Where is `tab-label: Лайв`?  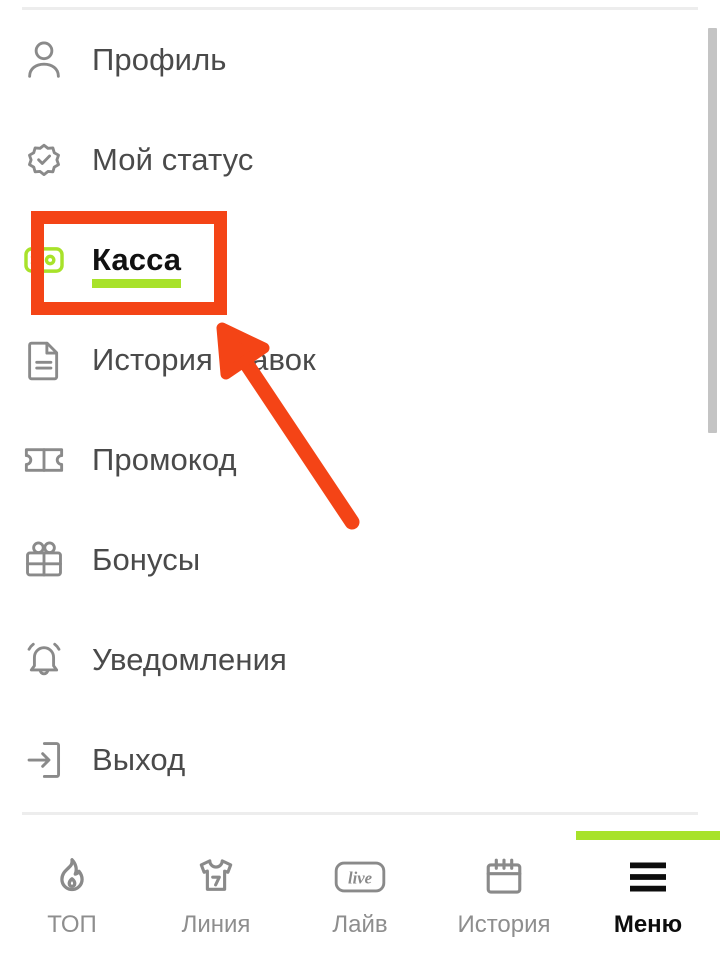 tab-label: Лайв is located at coordinates (360, 924).